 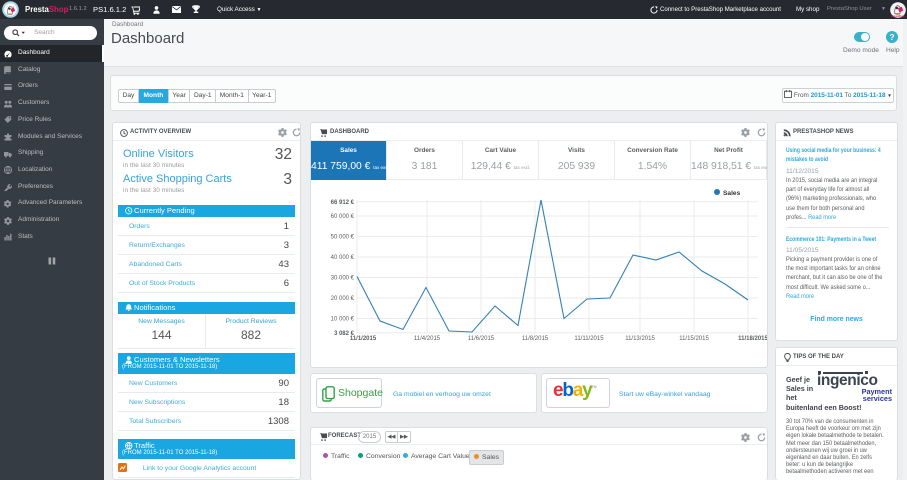 What do you see at coordinates (343, 238) in the screenshot?
I see `svg-text: 50 000 €` at bounding box center [343, 238].